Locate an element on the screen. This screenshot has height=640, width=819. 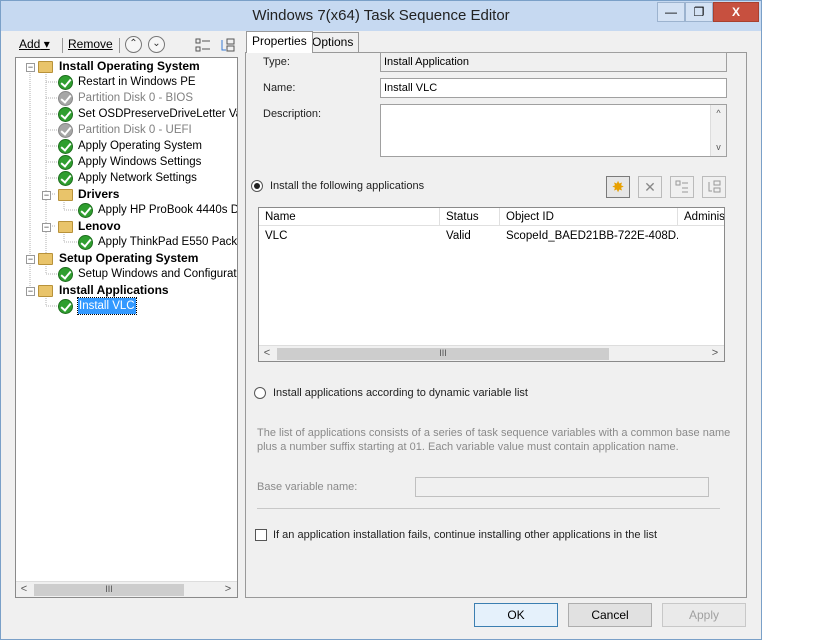
tree-item-label: Partition Disk 0 - BIOS is located at coordinates (136, 98).